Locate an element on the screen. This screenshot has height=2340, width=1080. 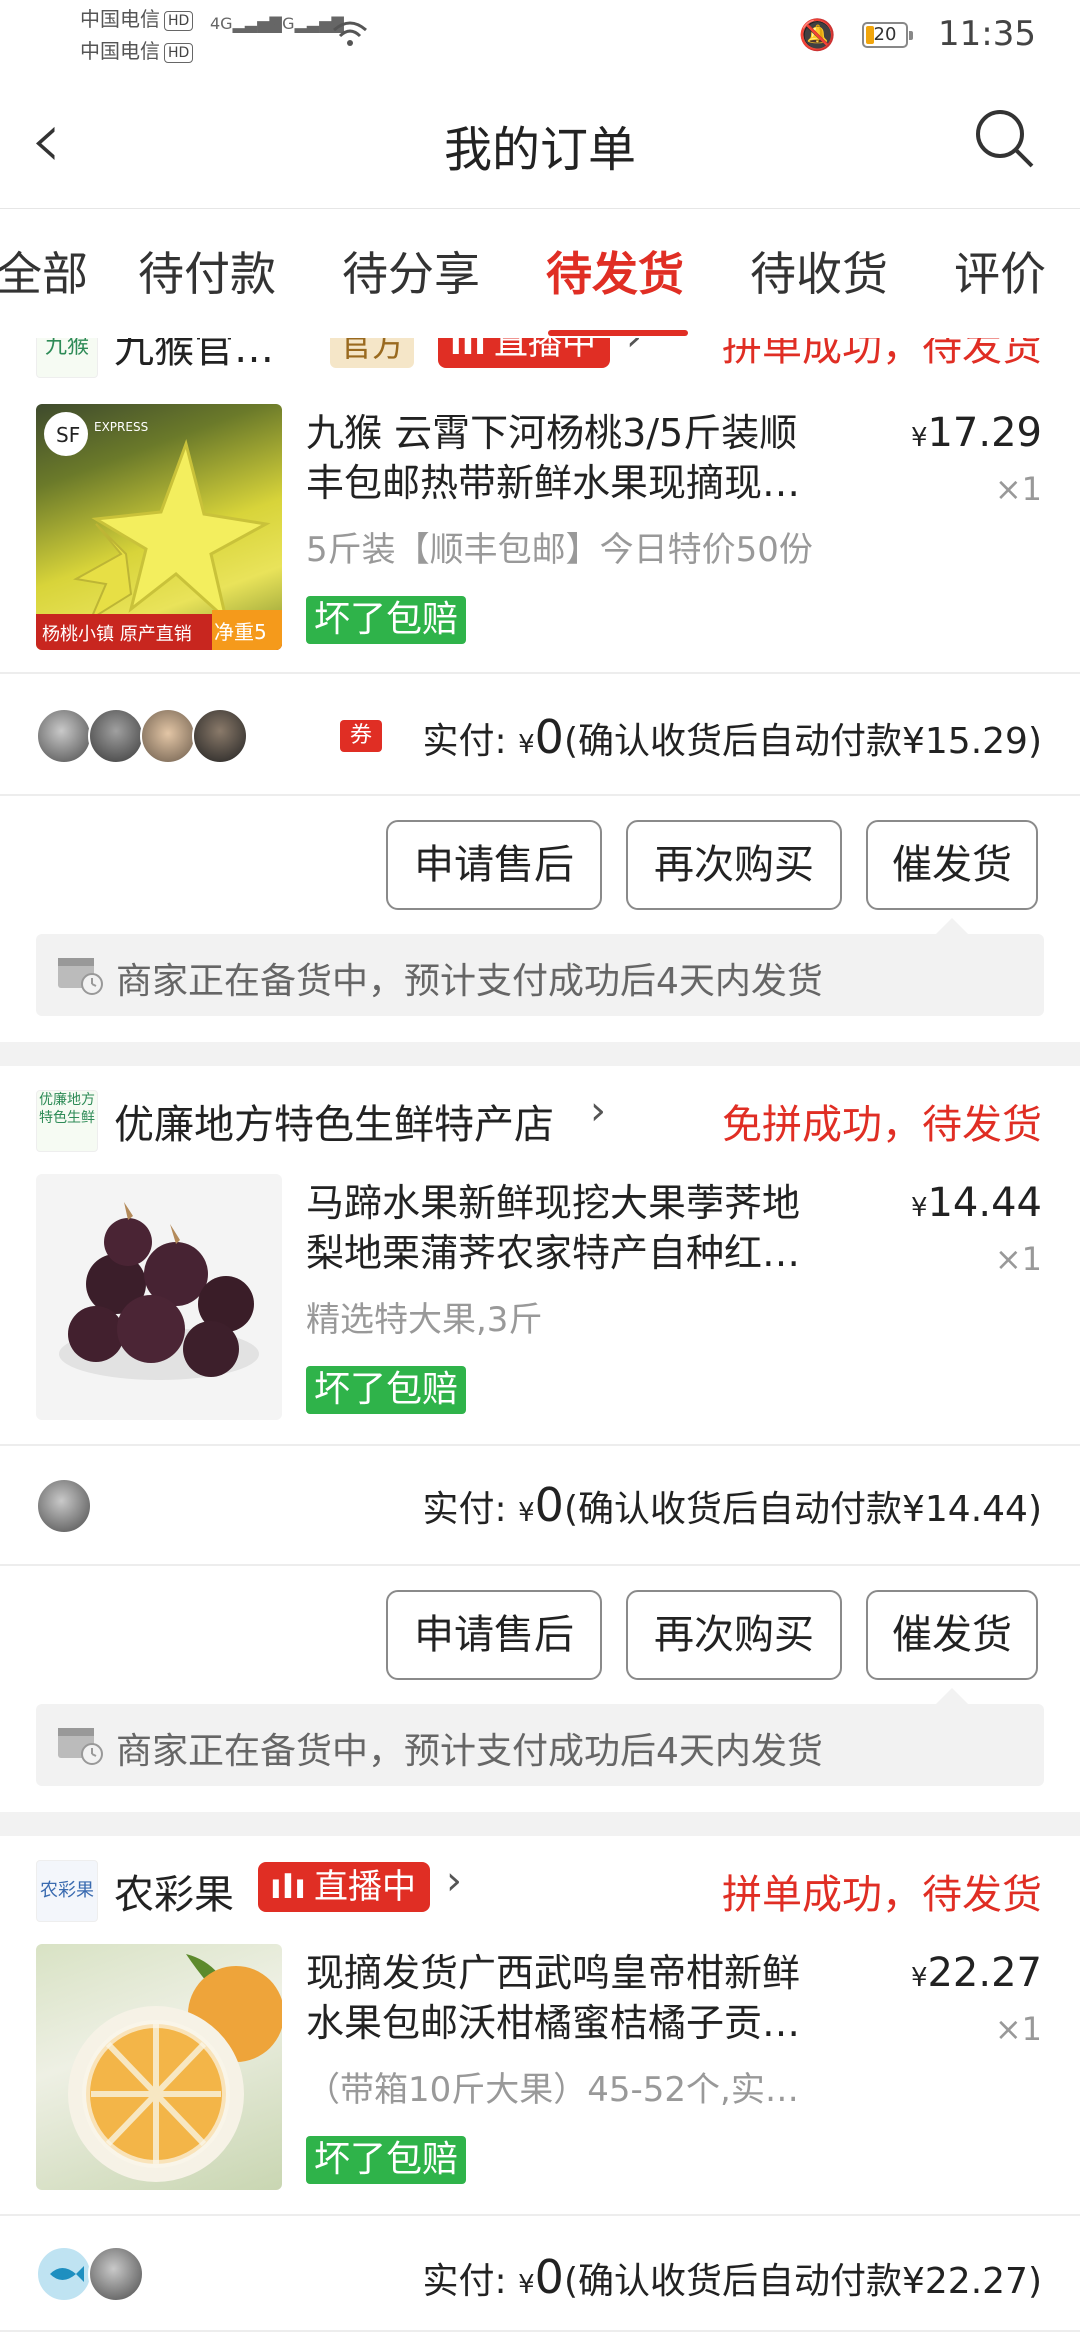
battery-icon: 20 is located at coordinates (887, 35).